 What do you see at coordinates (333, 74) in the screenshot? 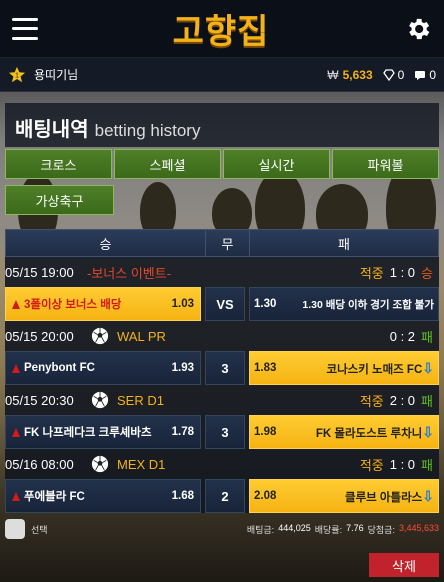
I see `currency-symbol: ₩` at bounding box center [333, 74].